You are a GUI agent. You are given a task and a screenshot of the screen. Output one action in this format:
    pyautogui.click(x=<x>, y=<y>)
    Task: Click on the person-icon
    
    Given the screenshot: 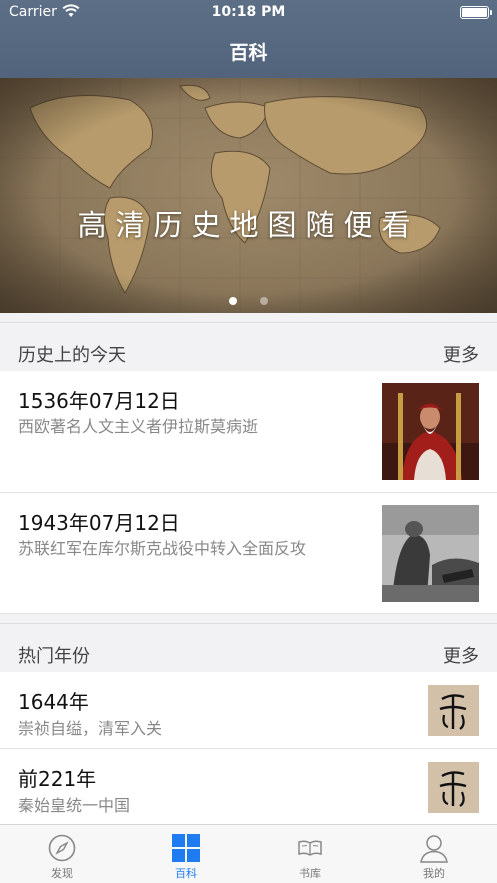 What is the action you would take?
    pyautogui.click(x=434, y=849)
    